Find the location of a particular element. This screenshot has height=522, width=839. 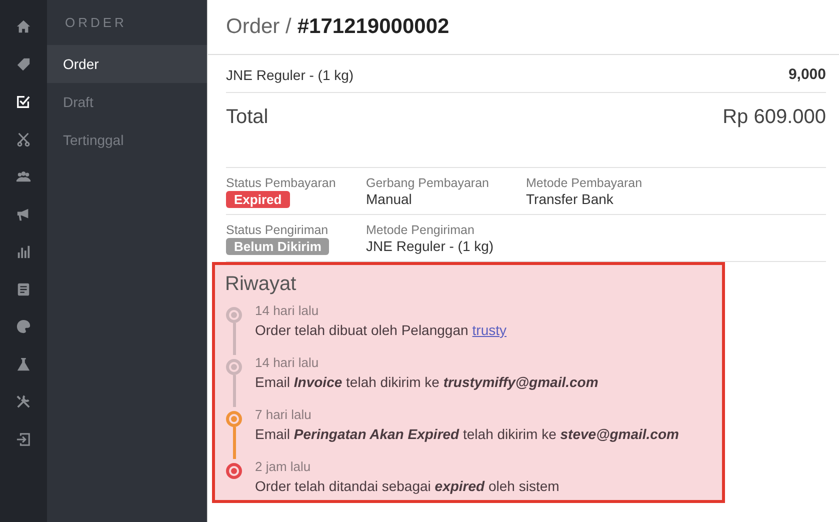

event-time: 2 jam lalu is located at coordinates (283, 466).